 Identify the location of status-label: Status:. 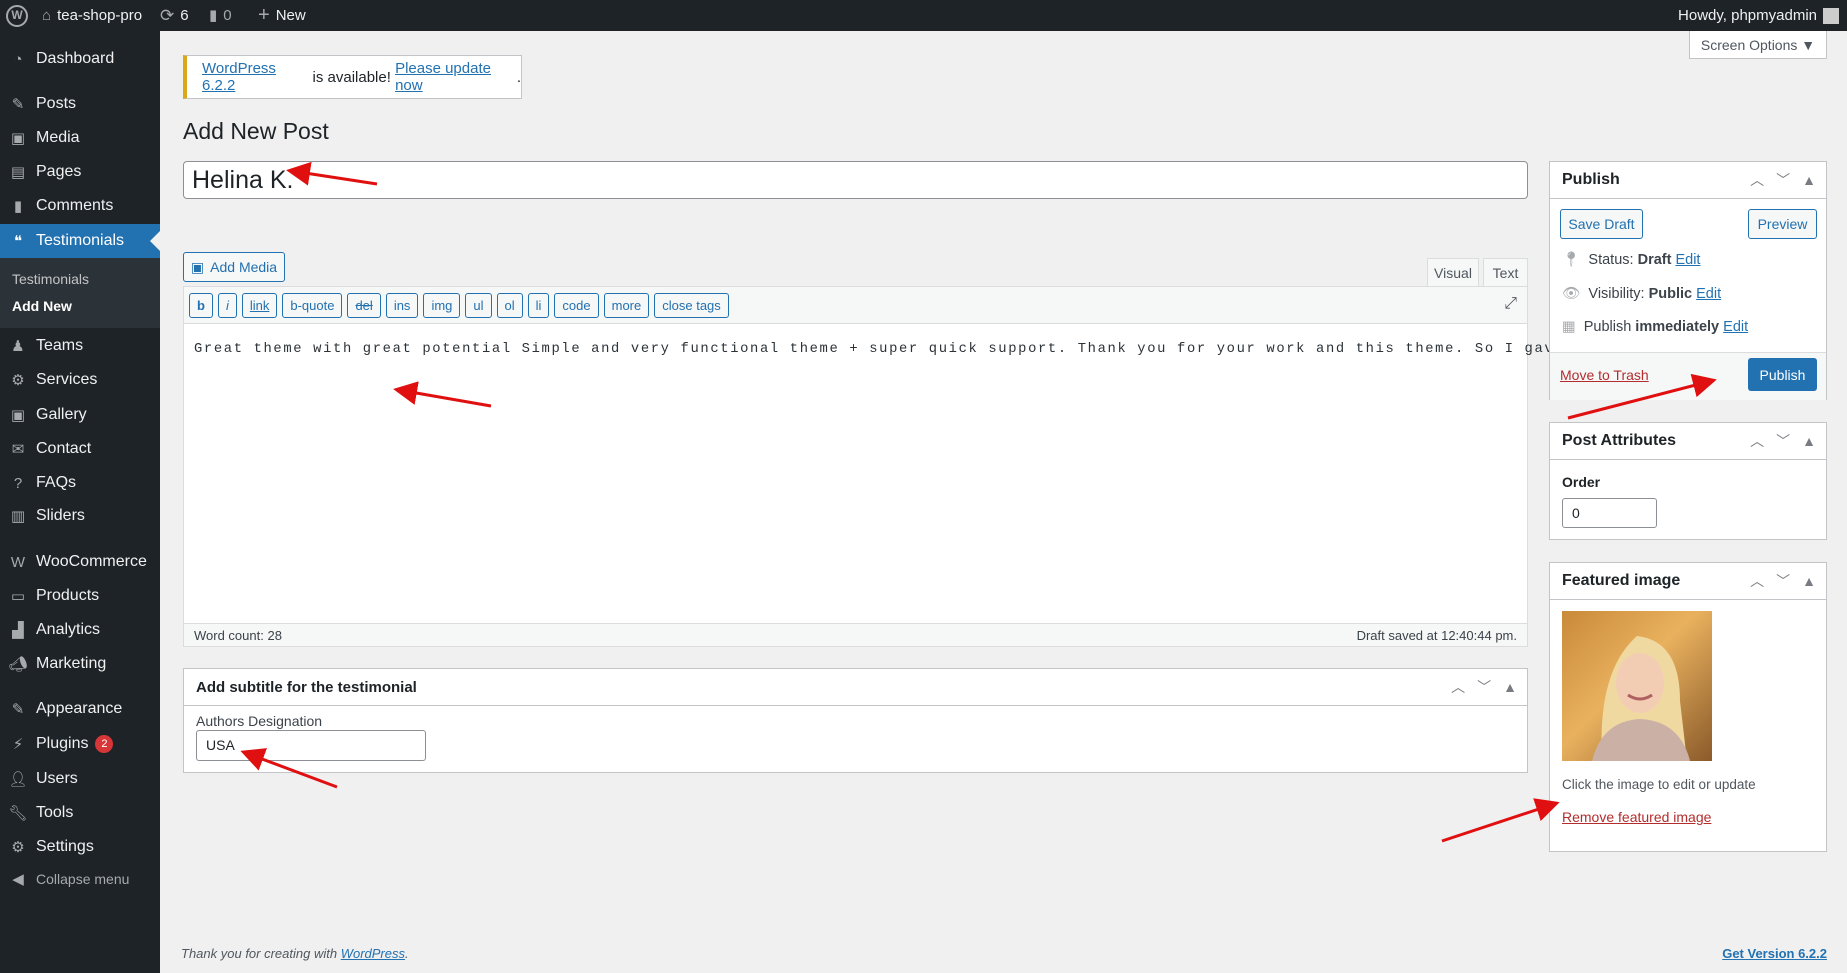
(1613, 259).